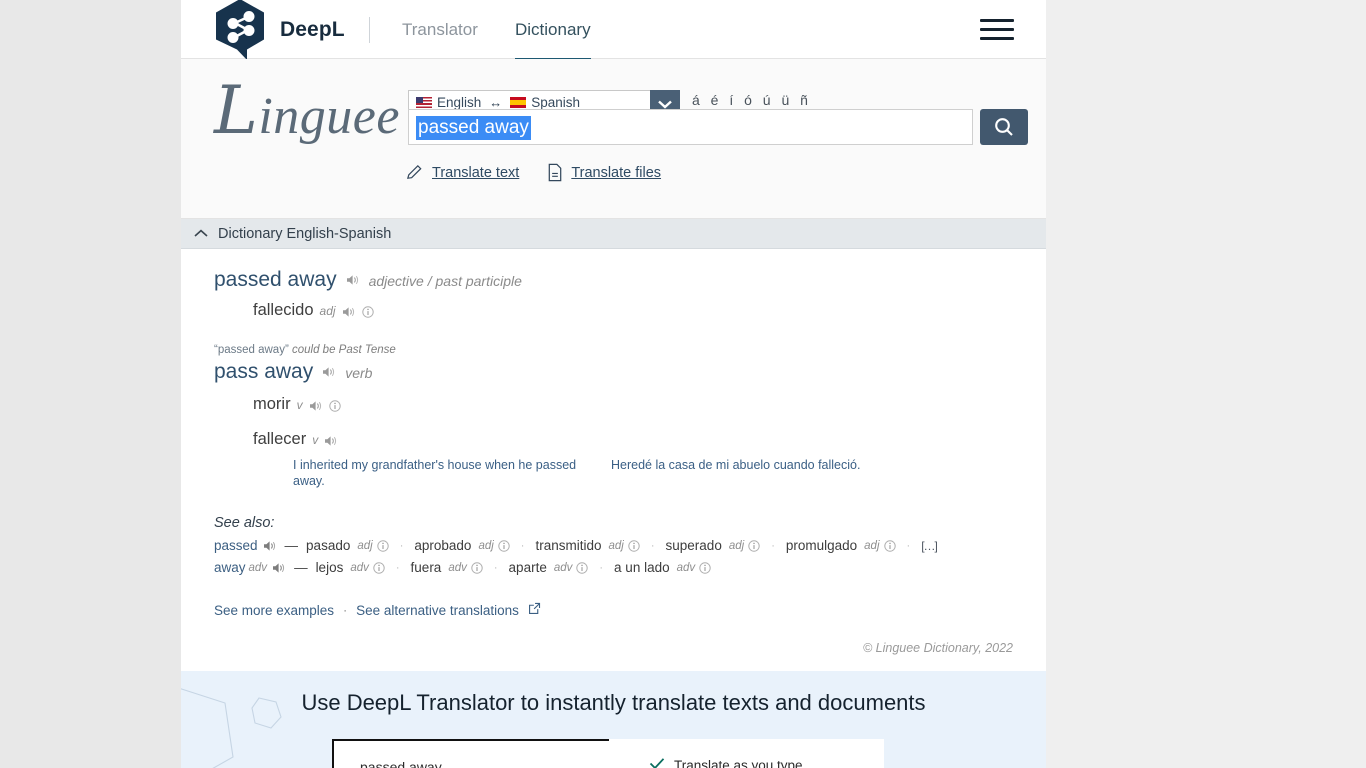  I want to click on see-also-item-word: promulgado, so click(821, 545).